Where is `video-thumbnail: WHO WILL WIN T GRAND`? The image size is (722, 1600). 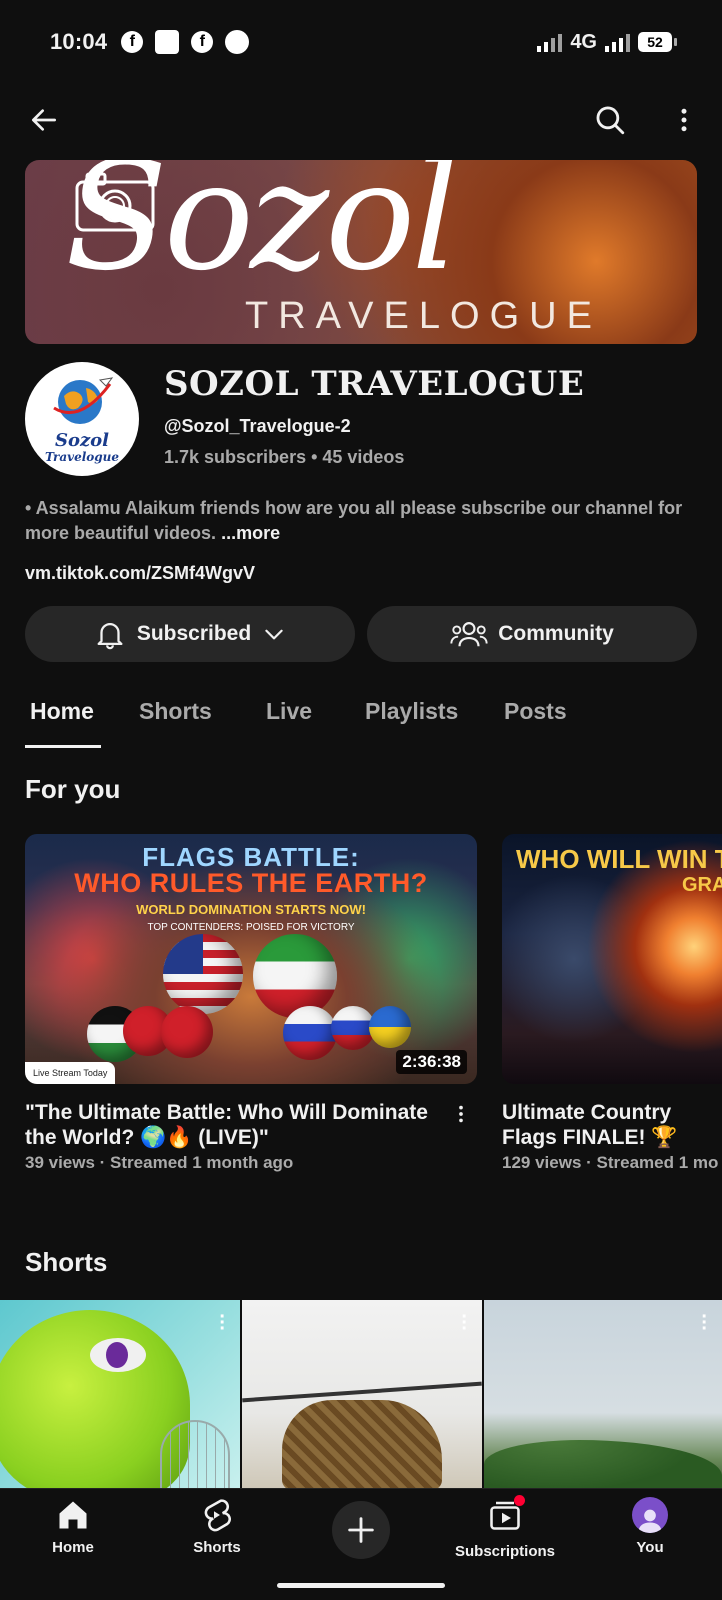
video-thumbnail: WHO WILL WIN T GRAND is located at coordinates (612, 959).